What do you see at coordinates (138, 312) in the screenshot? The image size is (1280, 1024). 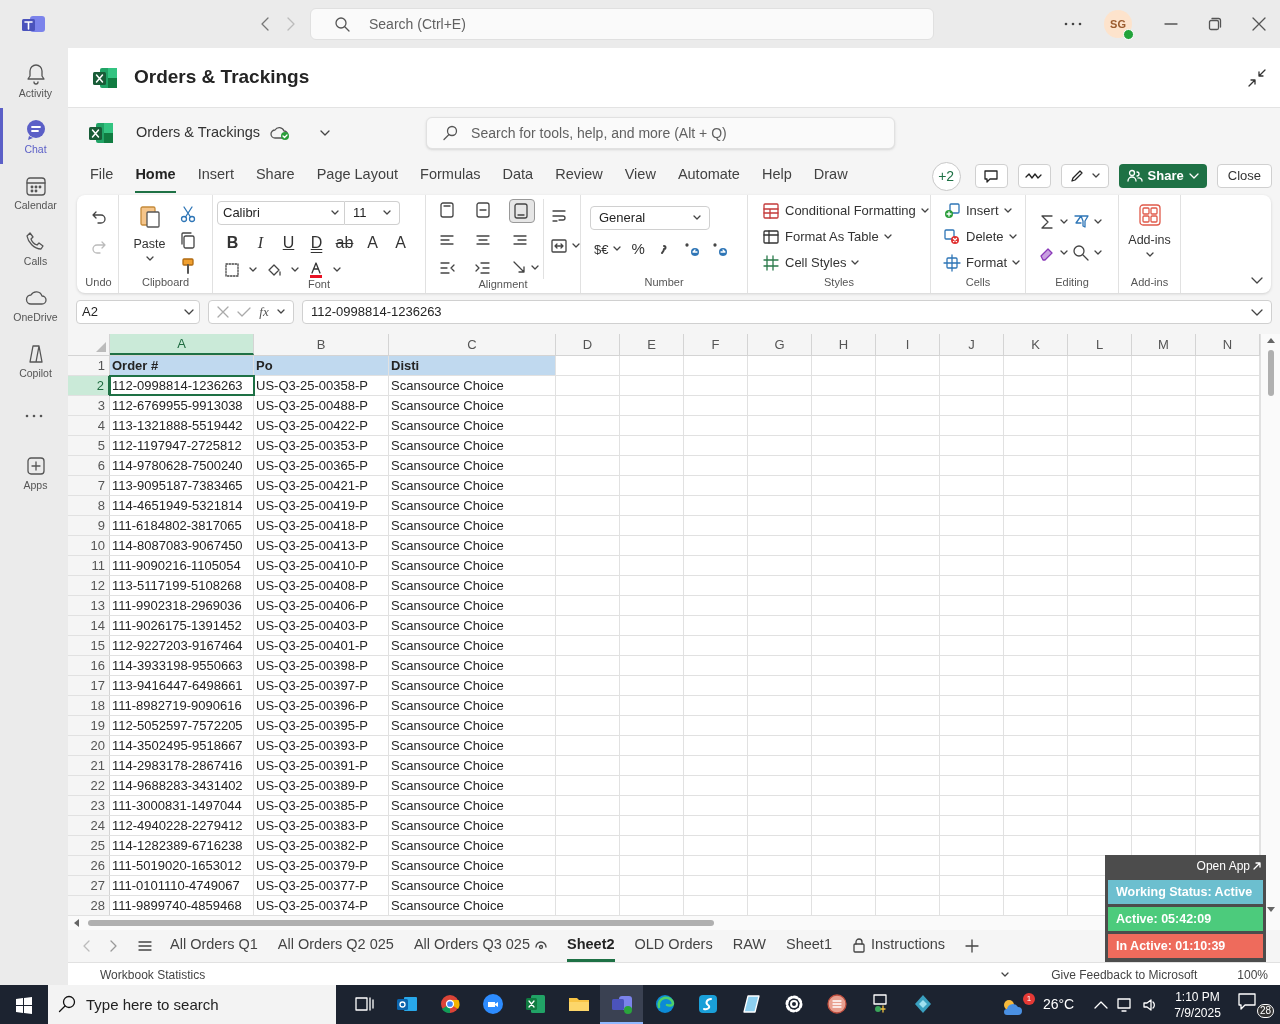 I see `name-box: A2` at bounding box center [138, 312].